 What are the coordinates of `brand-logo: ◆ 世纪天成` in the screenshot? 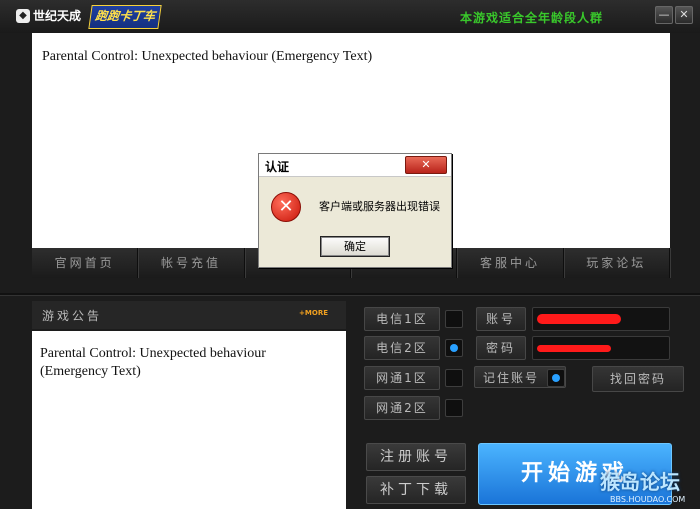 It's located at (48, 15).